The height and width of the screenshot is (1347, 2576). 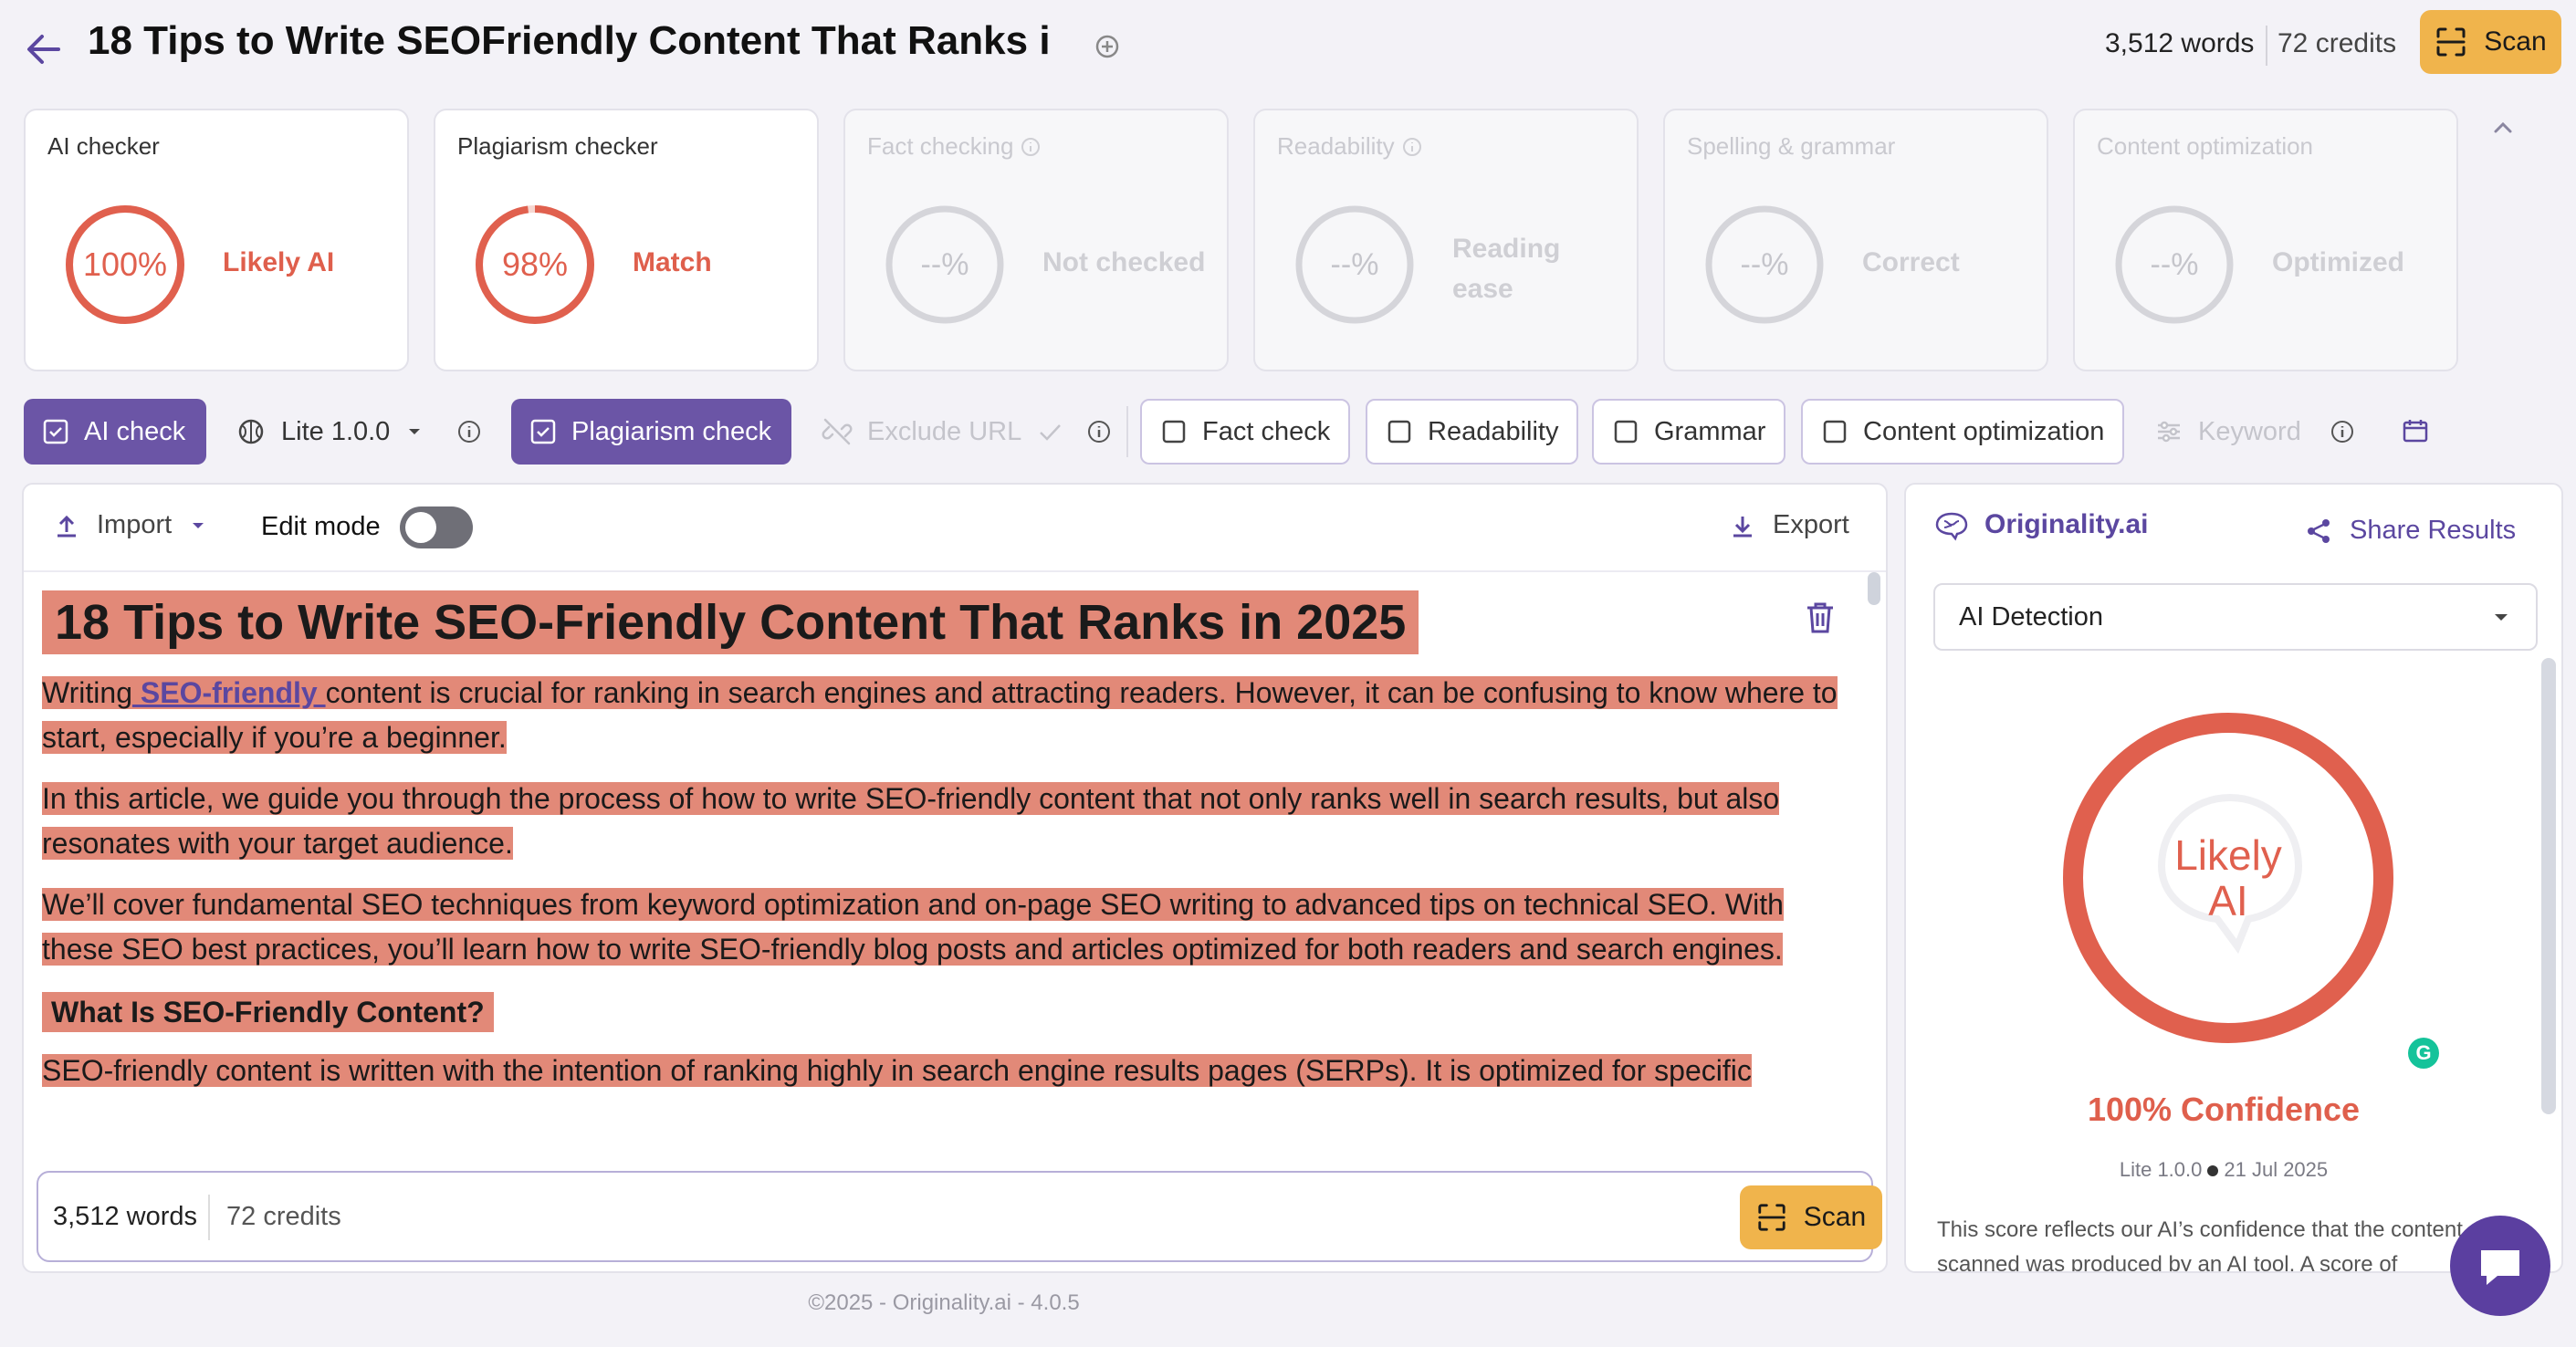 I want to click on ai-score-status: Likely AI, so click(x=279, y=262).